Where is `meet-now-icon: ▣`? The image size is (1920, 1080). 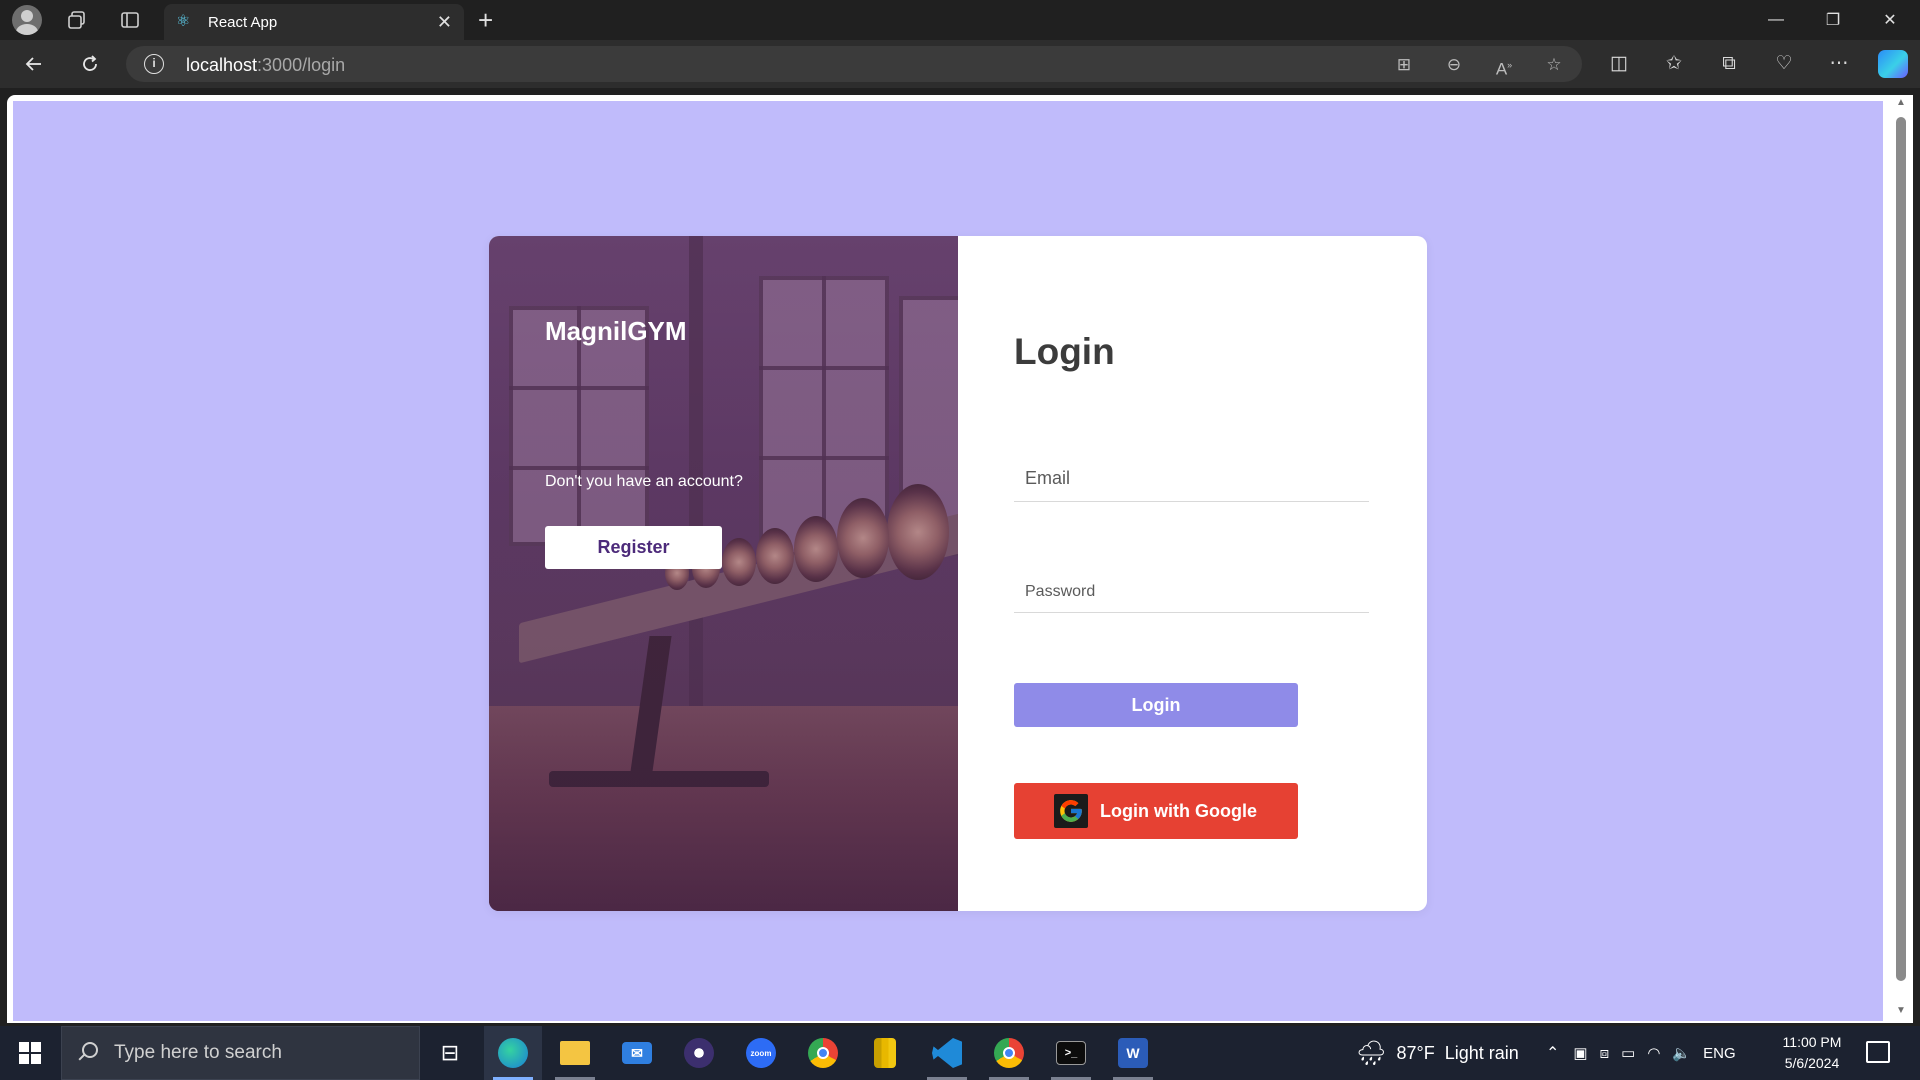
meet-now-icon: ▣ is located at coordinates (1580, 1053).